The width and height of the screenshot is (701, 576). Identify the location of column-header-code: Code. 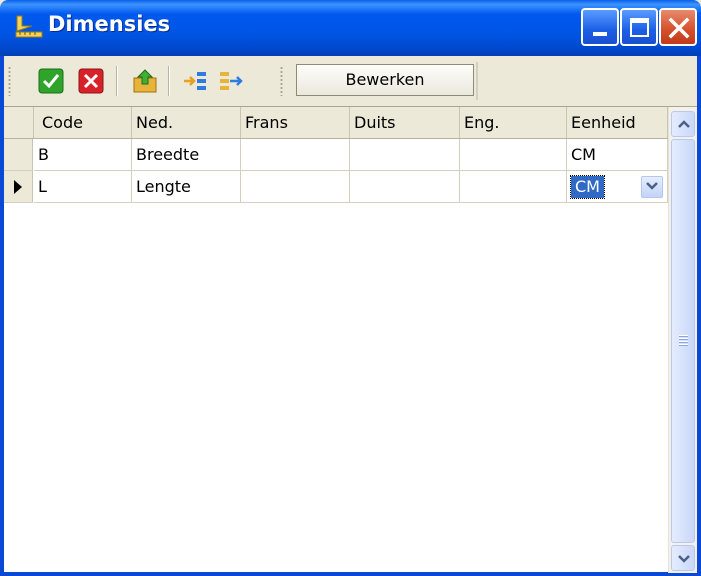
(83, 122).